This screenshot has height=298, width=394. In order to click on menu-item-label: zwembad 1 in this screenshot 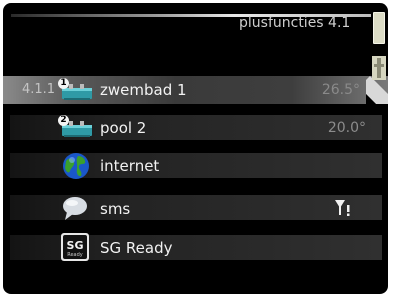, I will do `click(143, 90)`.